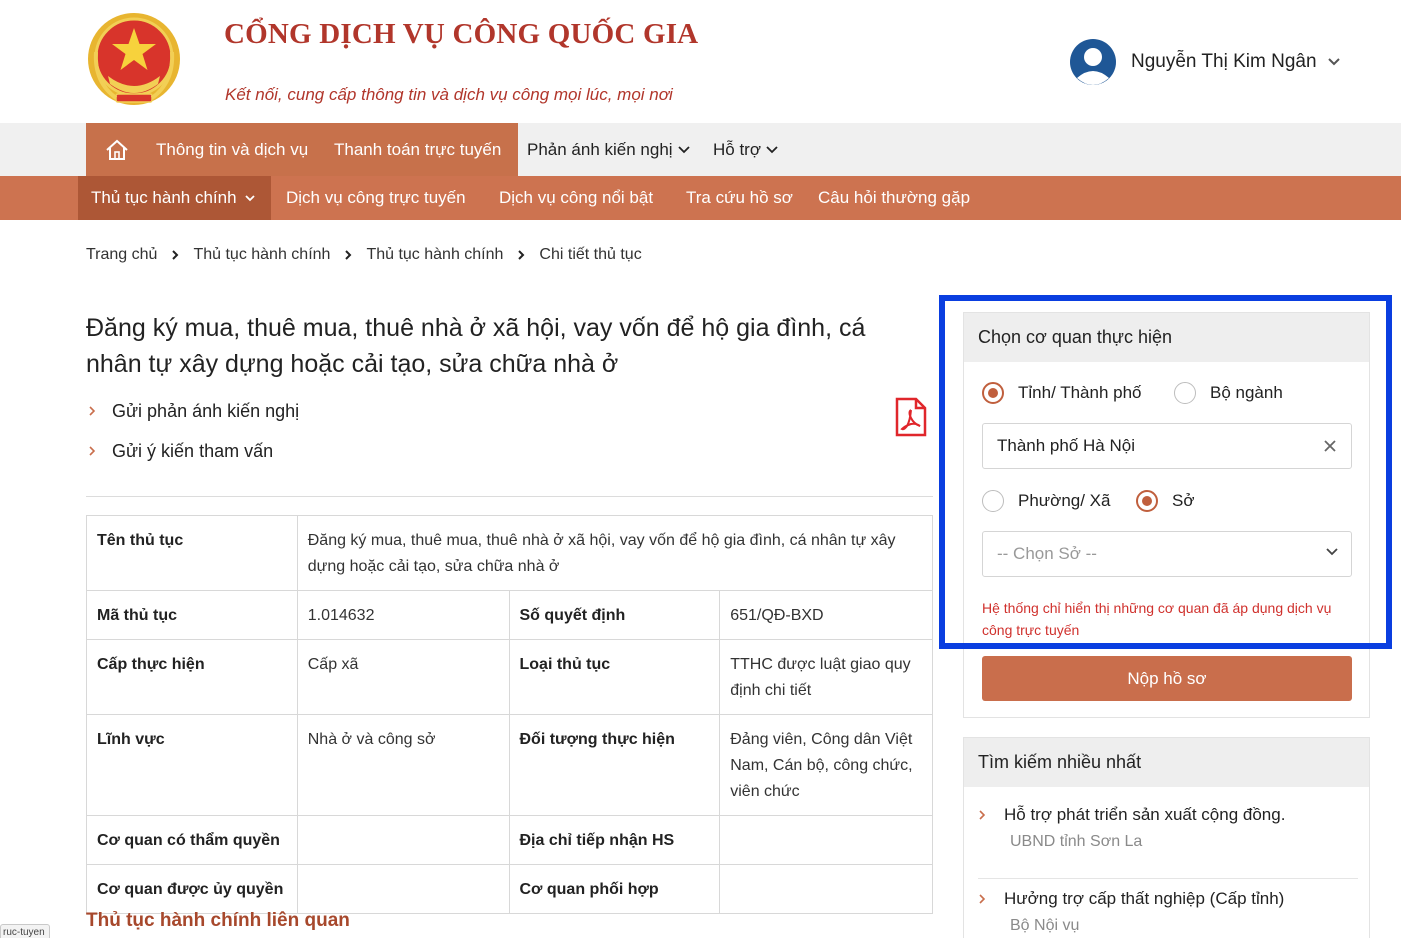 The height and width of the screenshot is (938, 1401). What do you see at coordinates (746, 149) in the screenshot?
I see `nav-support: Hỗ trợ` at bounding box center [746, 149].